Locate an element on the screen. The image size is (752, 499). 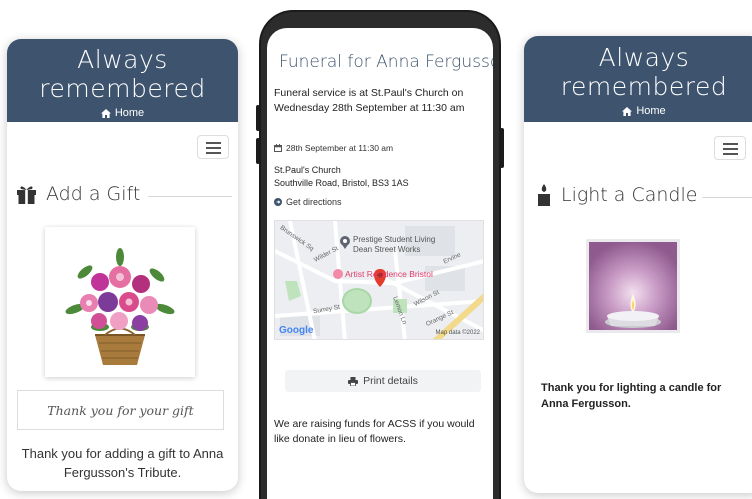
map-label-place-1: Prestige Student Living is located at coordinates (394, 239).